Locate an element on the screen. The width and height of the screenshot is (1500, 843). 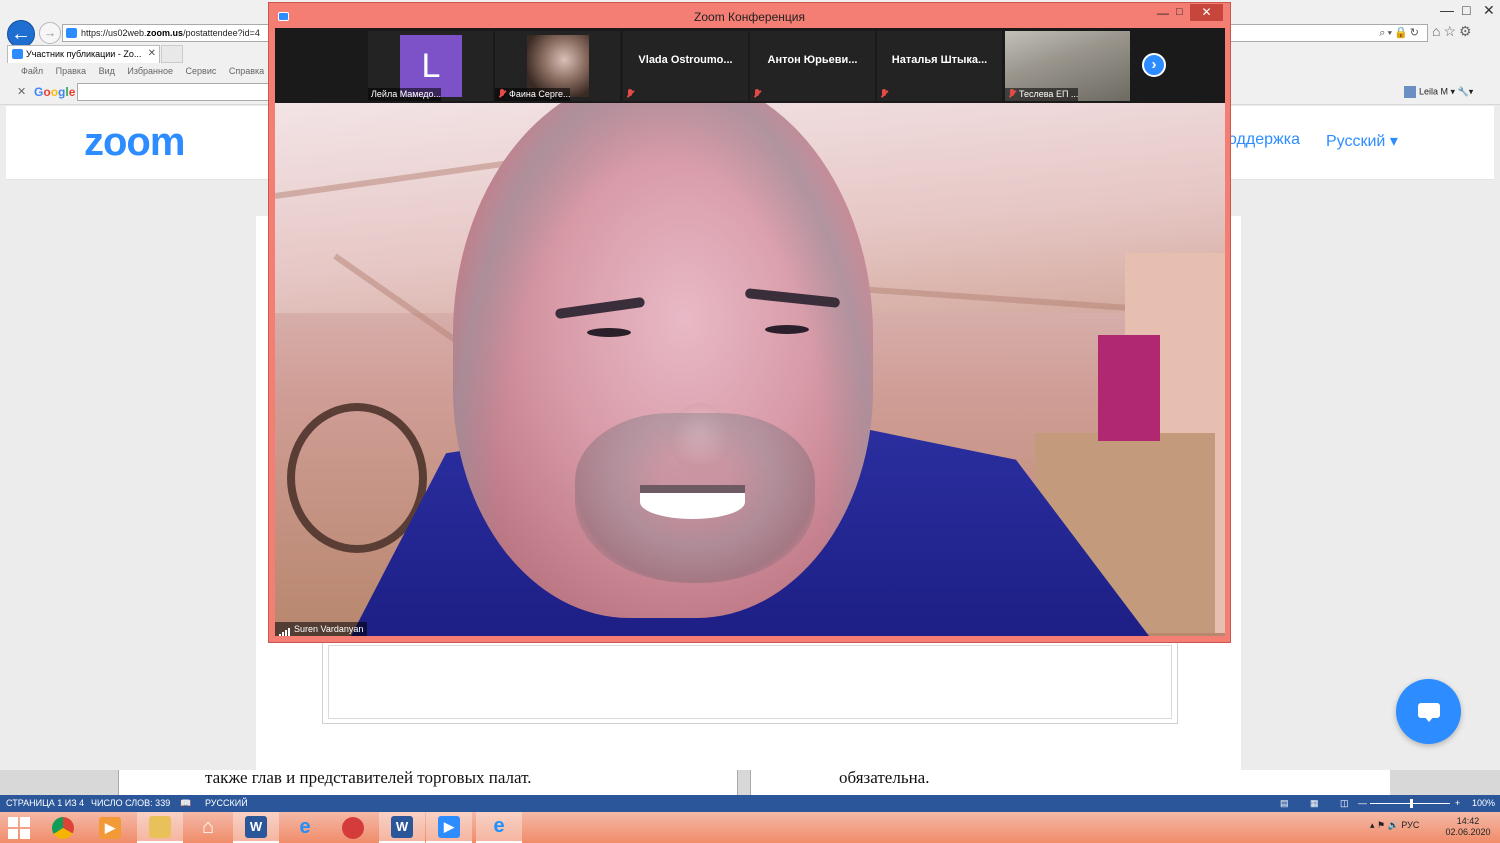
zoom-in-icon: + is located at coordinates (1457, 803).